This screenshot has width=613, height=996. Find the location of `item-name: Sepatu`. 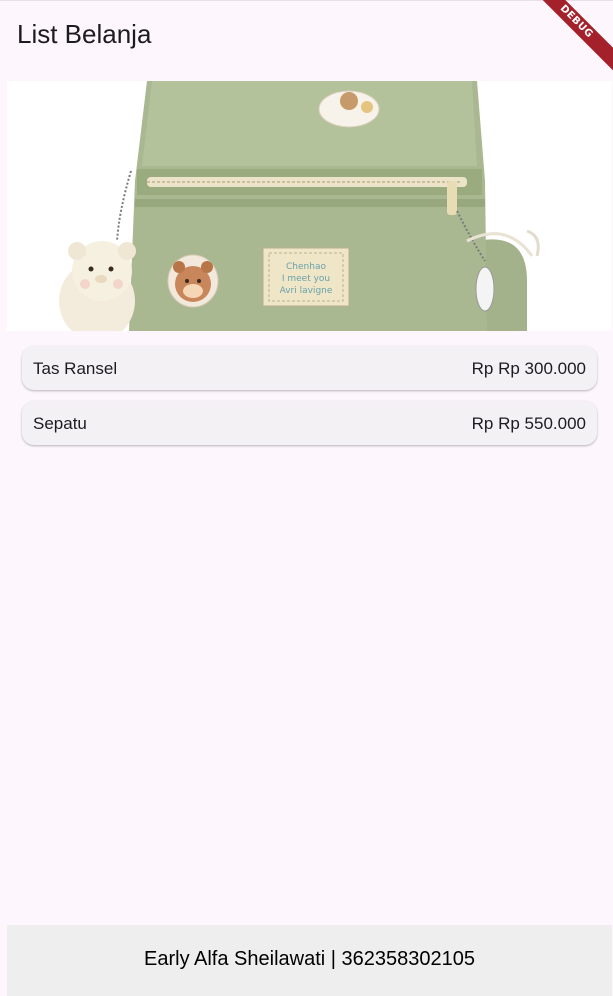

item-name: Sepatu is located at coordinates (60, 423).